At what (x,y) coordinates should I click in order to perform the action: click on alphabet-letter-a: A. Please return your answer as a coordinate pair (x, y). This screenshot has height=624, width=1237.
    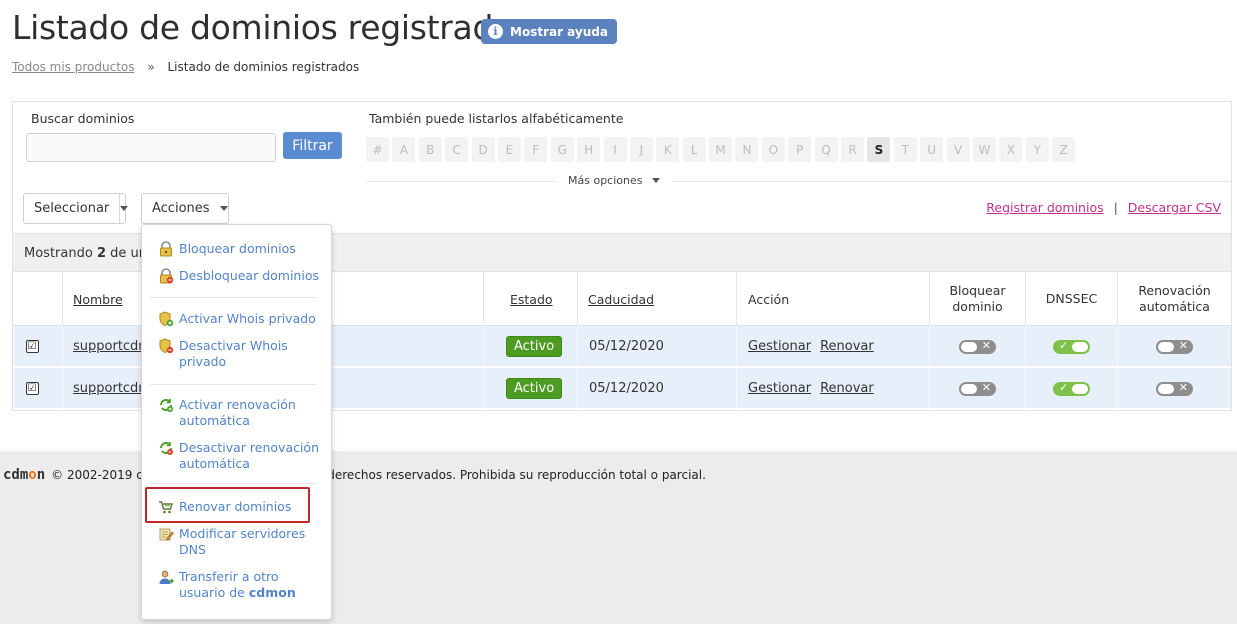
    Looking at the image, I should click on (404, 149).